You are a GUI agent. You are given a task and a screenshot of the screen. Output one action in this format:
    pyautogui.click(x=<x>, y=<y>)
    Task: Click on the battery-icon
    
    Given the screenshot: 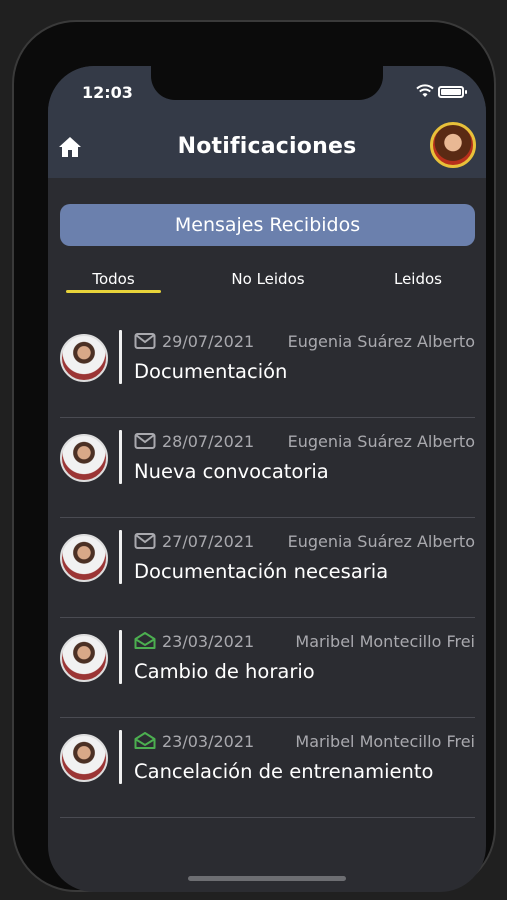 What is the action you would take?
    pyautogui.click(x=452, y=92)
    